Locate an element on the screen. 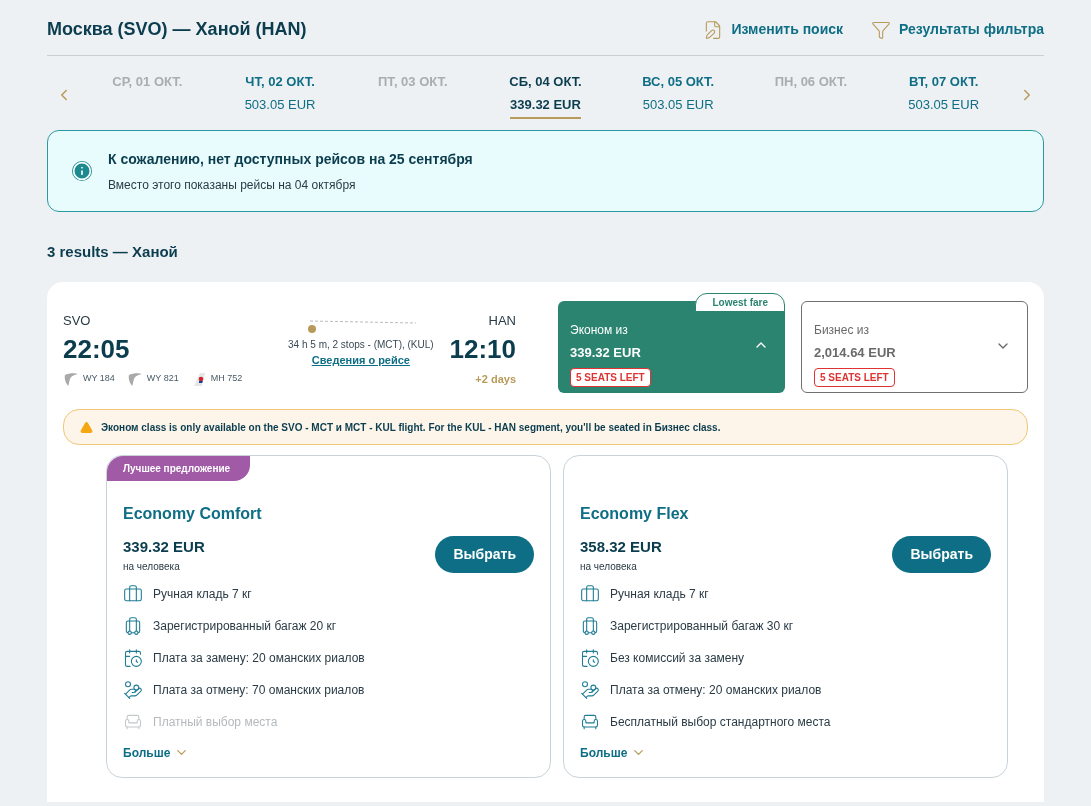  feature-text: Бесплатный выбор стандартного места is located at coordinates (720, 722).